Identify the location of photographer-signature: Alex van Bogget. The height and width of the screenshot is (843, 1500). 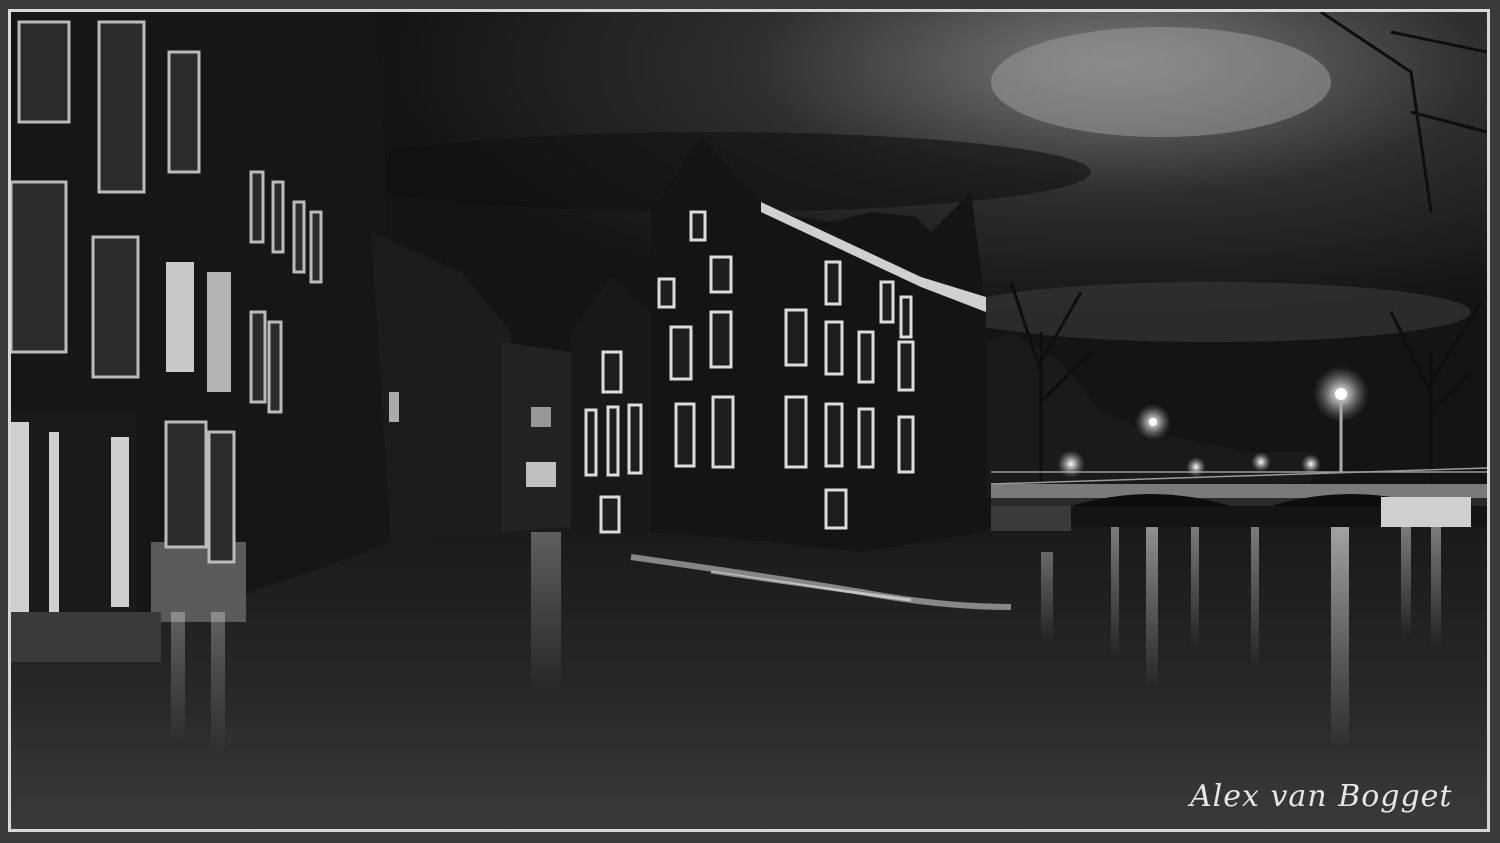
(1320, 796).